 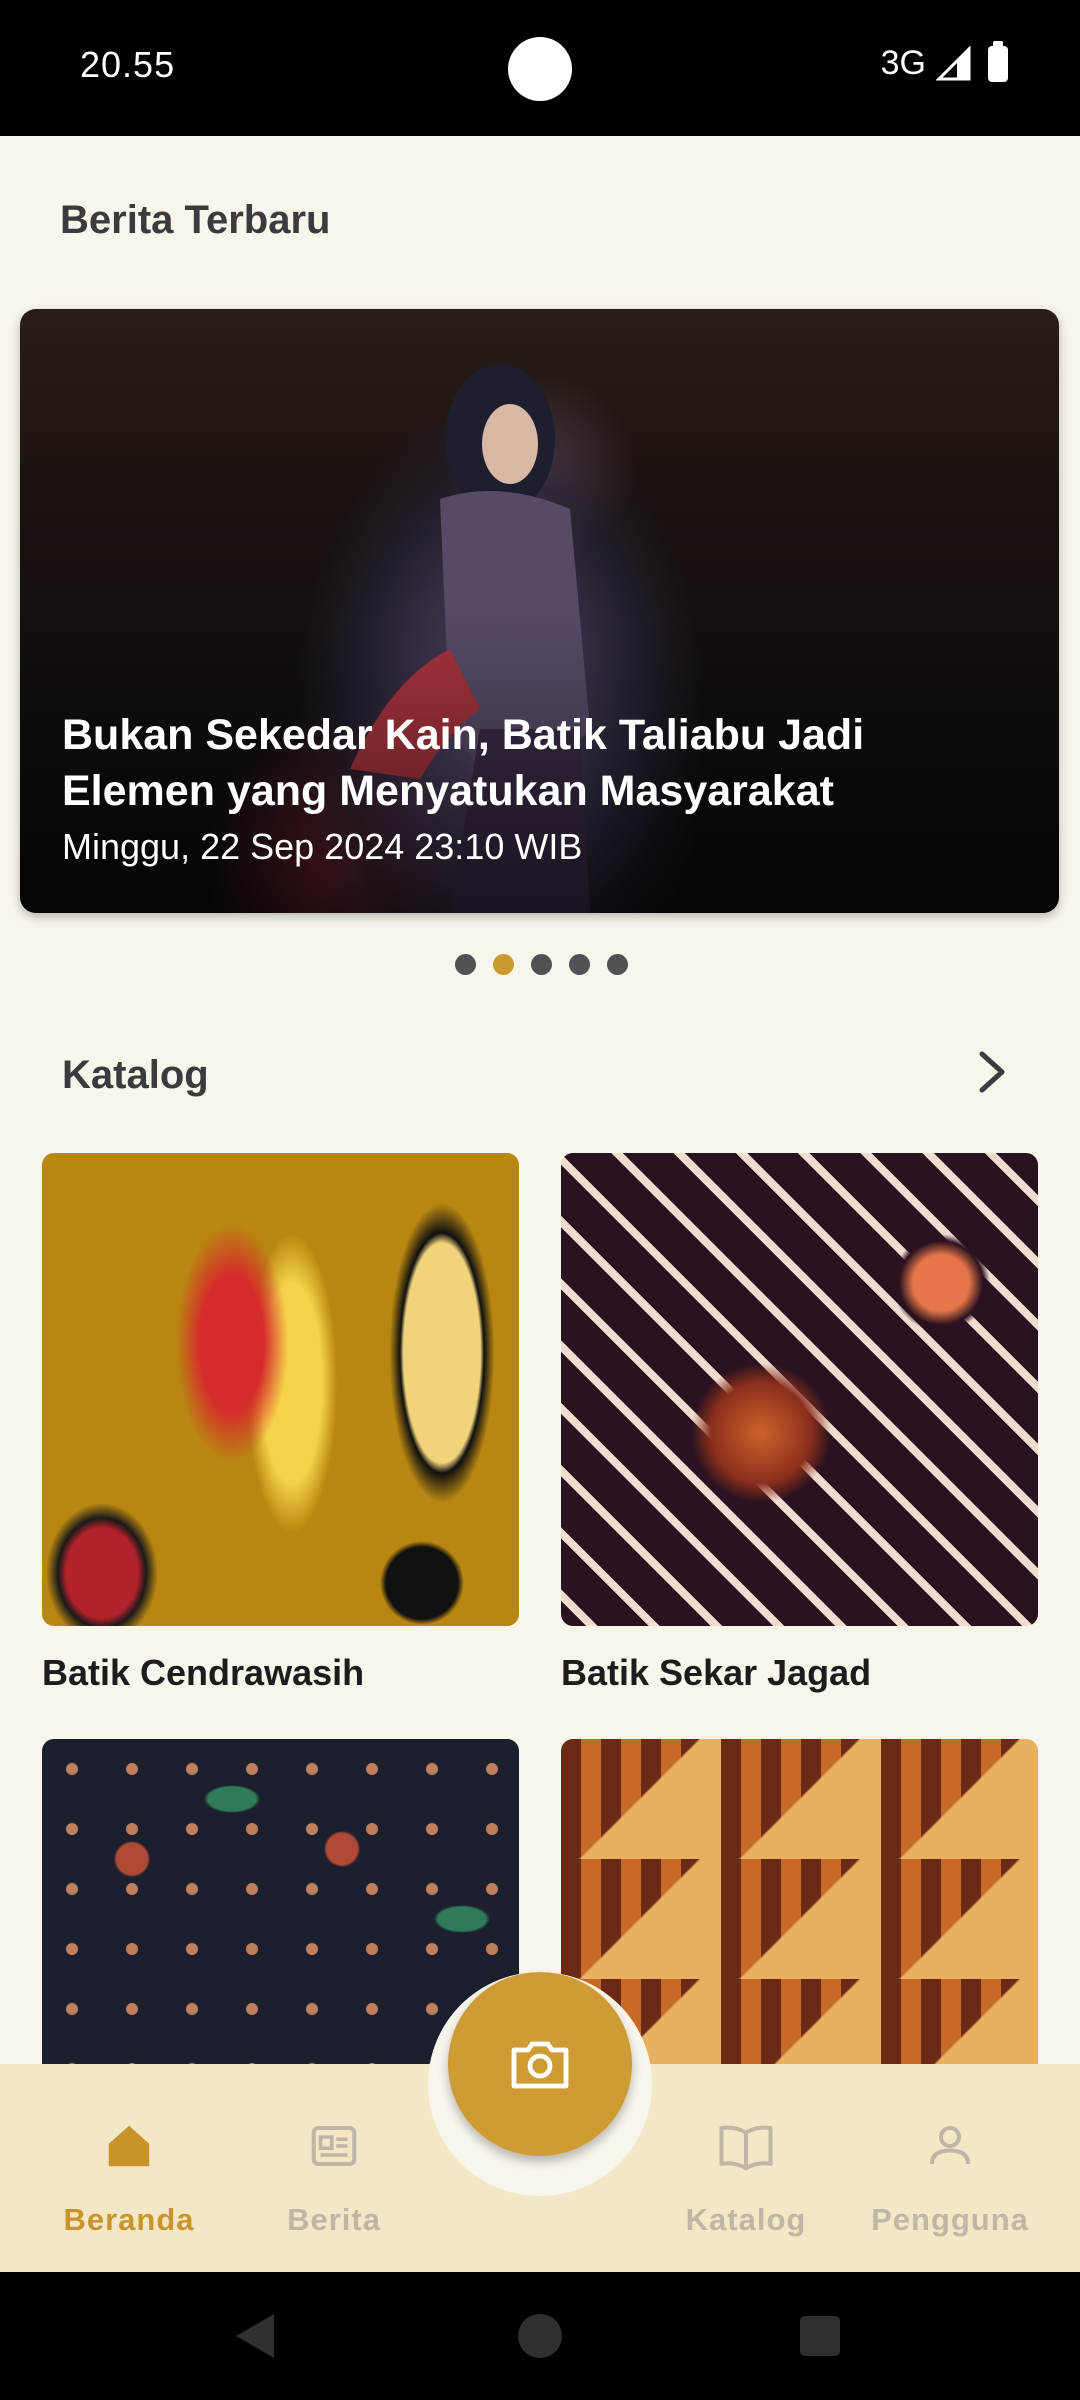 I want to click on nav-label: Katalog, so click(x=746, y=2219).